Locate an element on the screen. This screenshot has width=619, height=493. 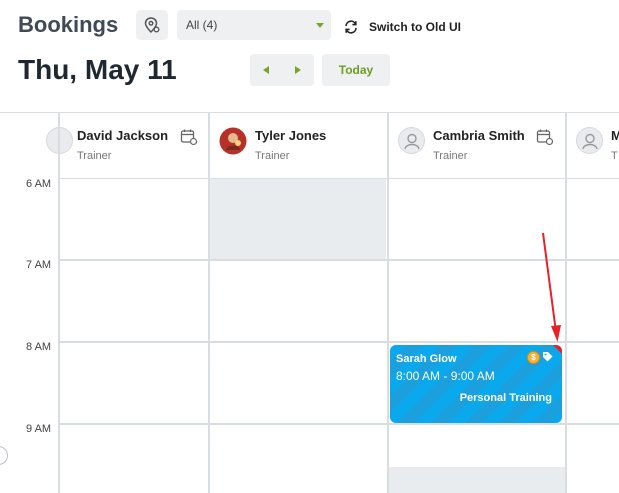
refresh-icon is located at coordinates (351, 27).